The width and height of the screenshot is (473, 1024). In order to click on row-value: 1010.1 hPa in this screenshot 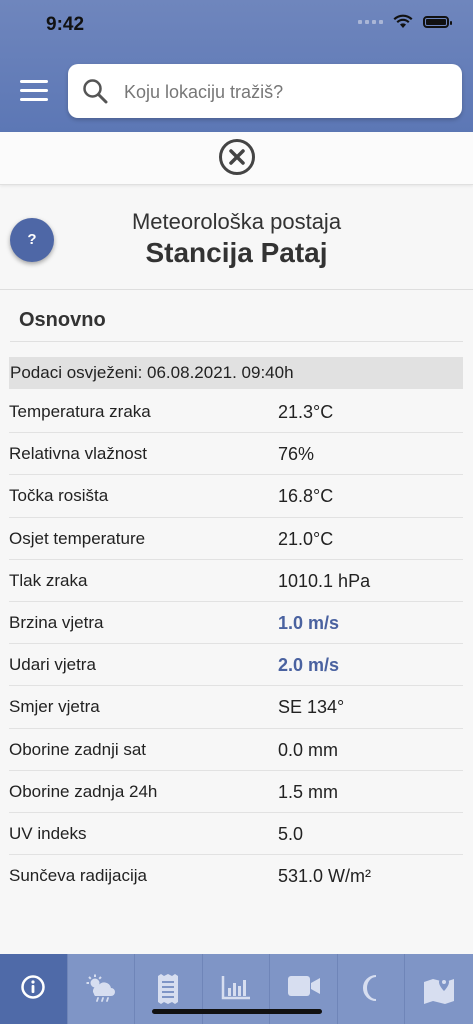, I will do `click(324, 580)`.